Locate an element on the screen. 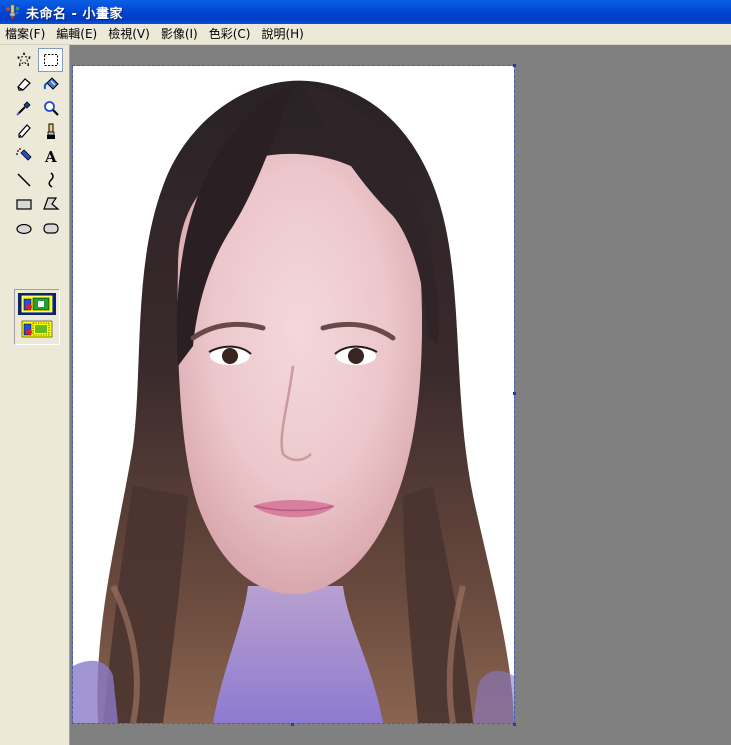 The width and height of the screenshot is (731, 745). menu-colors: 色彩(C) is located at coordinates (230, 34).